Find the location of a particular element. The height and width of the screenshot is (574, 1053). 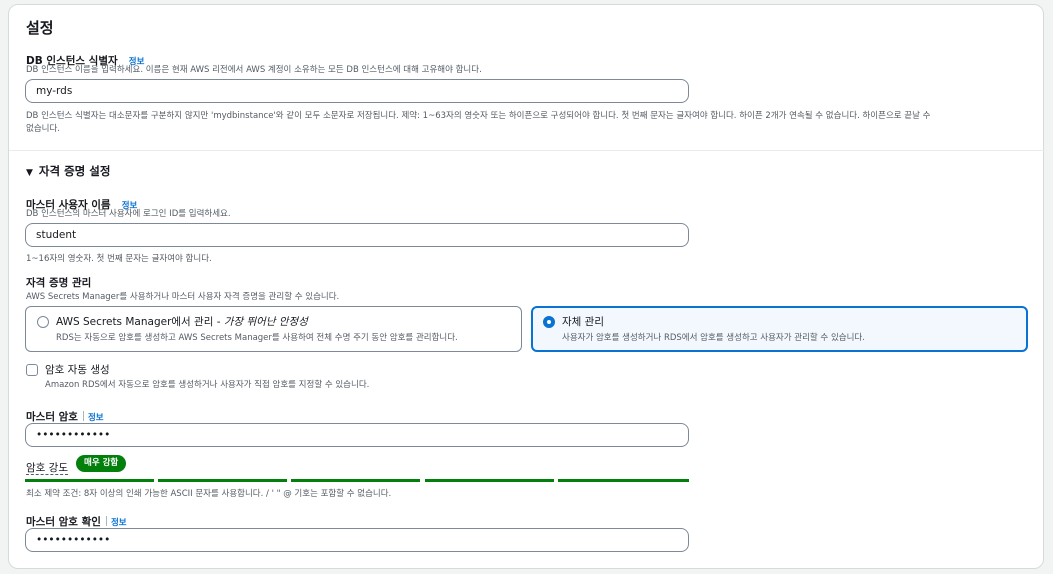

db-identifier-constraint-cont: 없습니다. is located at coordinates (43, 129).